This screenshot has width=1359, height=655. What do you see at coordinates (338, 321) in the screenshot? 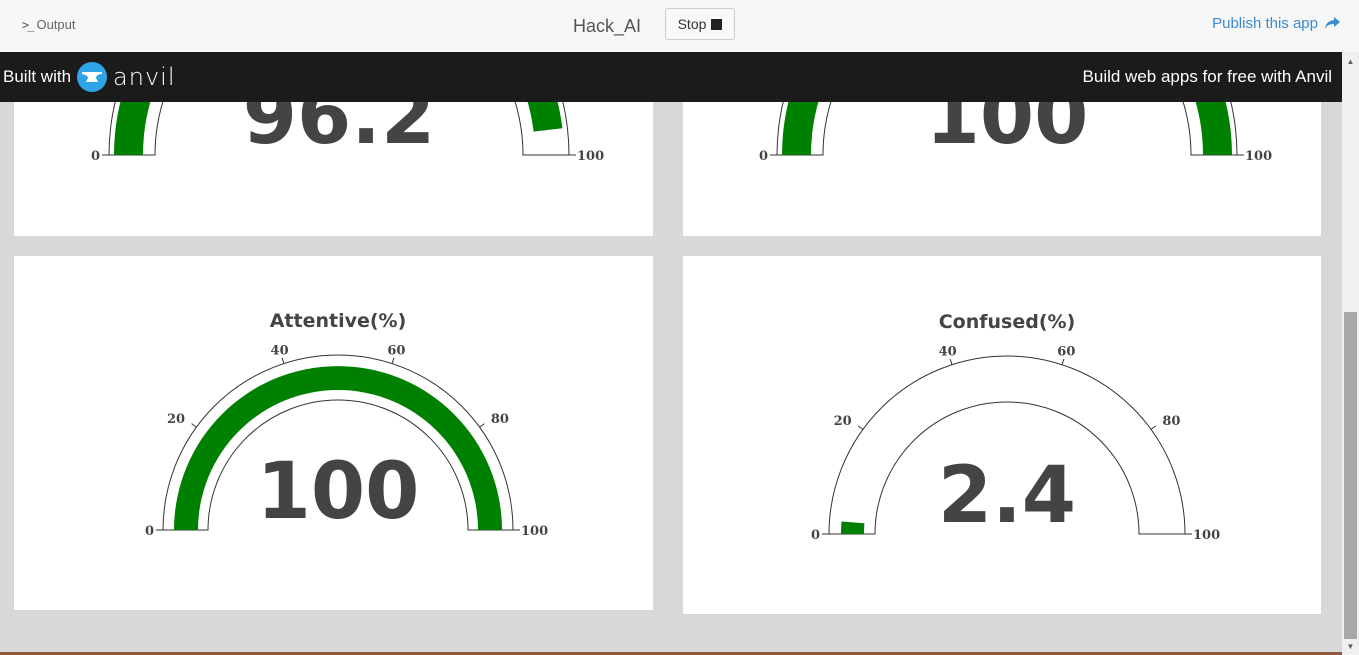
I see `gauge-title: Attentive(%)` at bounding box center [338, 321].